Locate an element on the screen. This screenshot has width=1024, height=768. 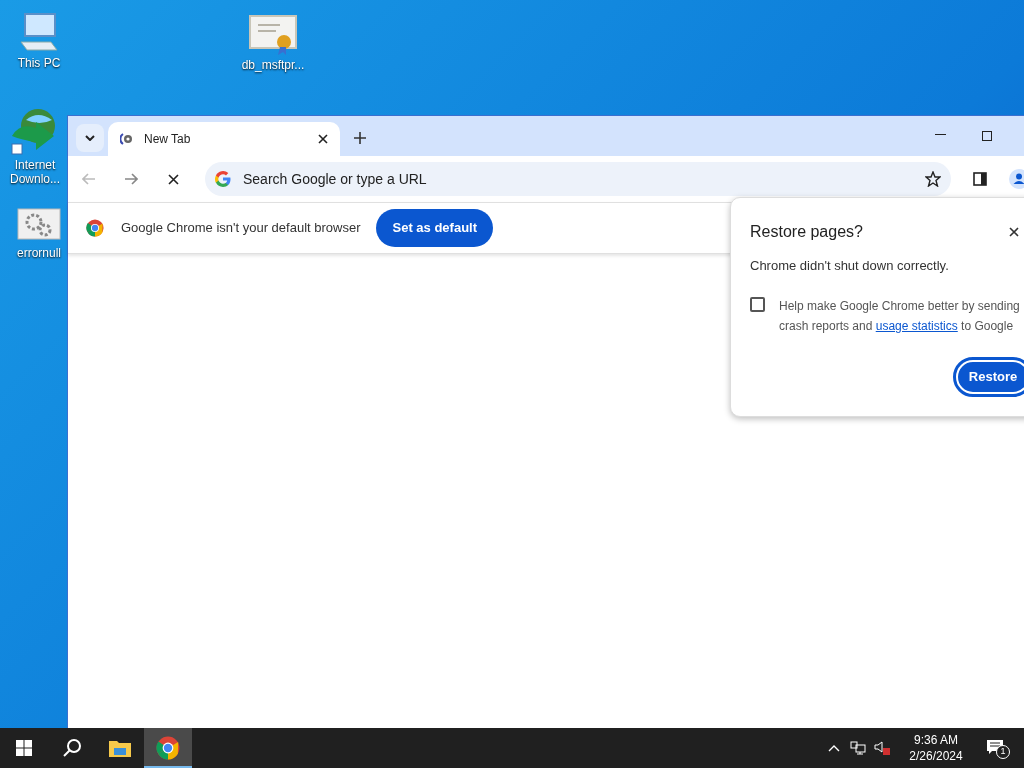
search-icon is located at coordinates (72, 748).